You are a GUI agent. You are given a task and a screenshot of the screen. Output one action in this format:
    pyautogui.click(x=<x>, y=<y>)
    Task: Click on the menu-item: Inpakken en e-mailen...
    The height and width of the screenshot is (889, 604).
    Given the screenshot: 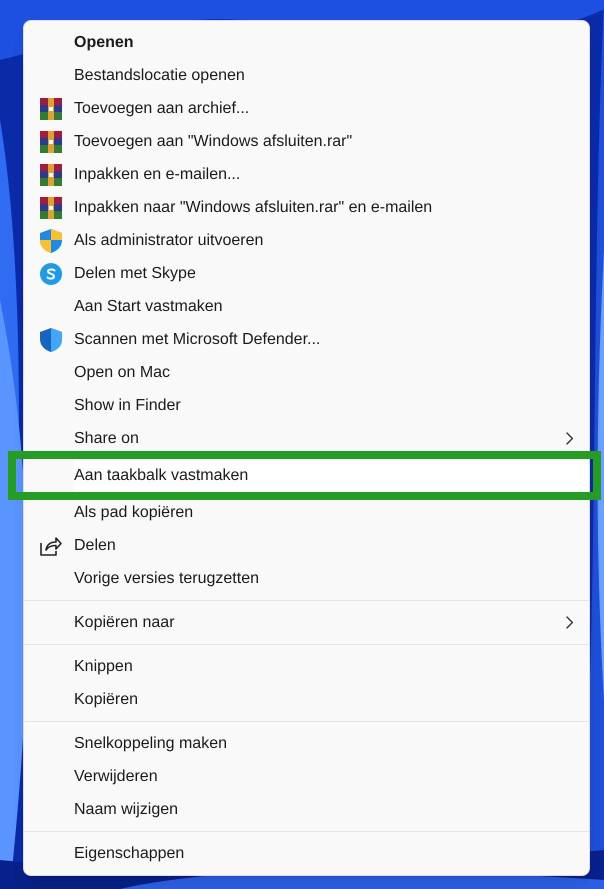 What is the action you would take?
    pyautogui.click(x=331, y=174)
    